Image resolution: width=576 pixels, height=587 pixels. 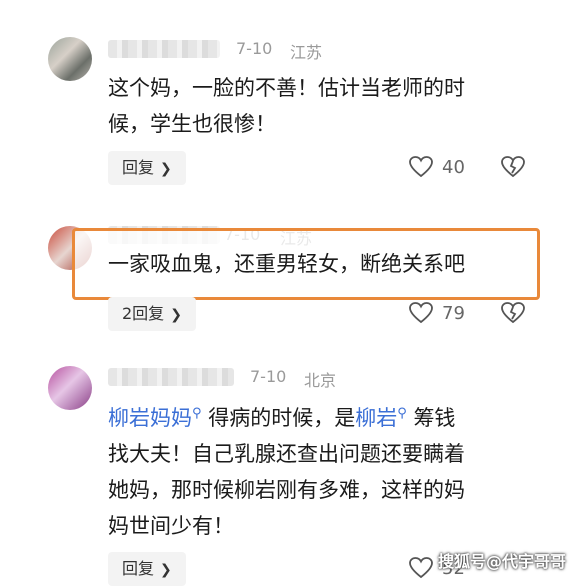 I want to click on comment-line: 一家吸血鬼，还重男轻女，断绝关系吧, so click(x=286, y=264).